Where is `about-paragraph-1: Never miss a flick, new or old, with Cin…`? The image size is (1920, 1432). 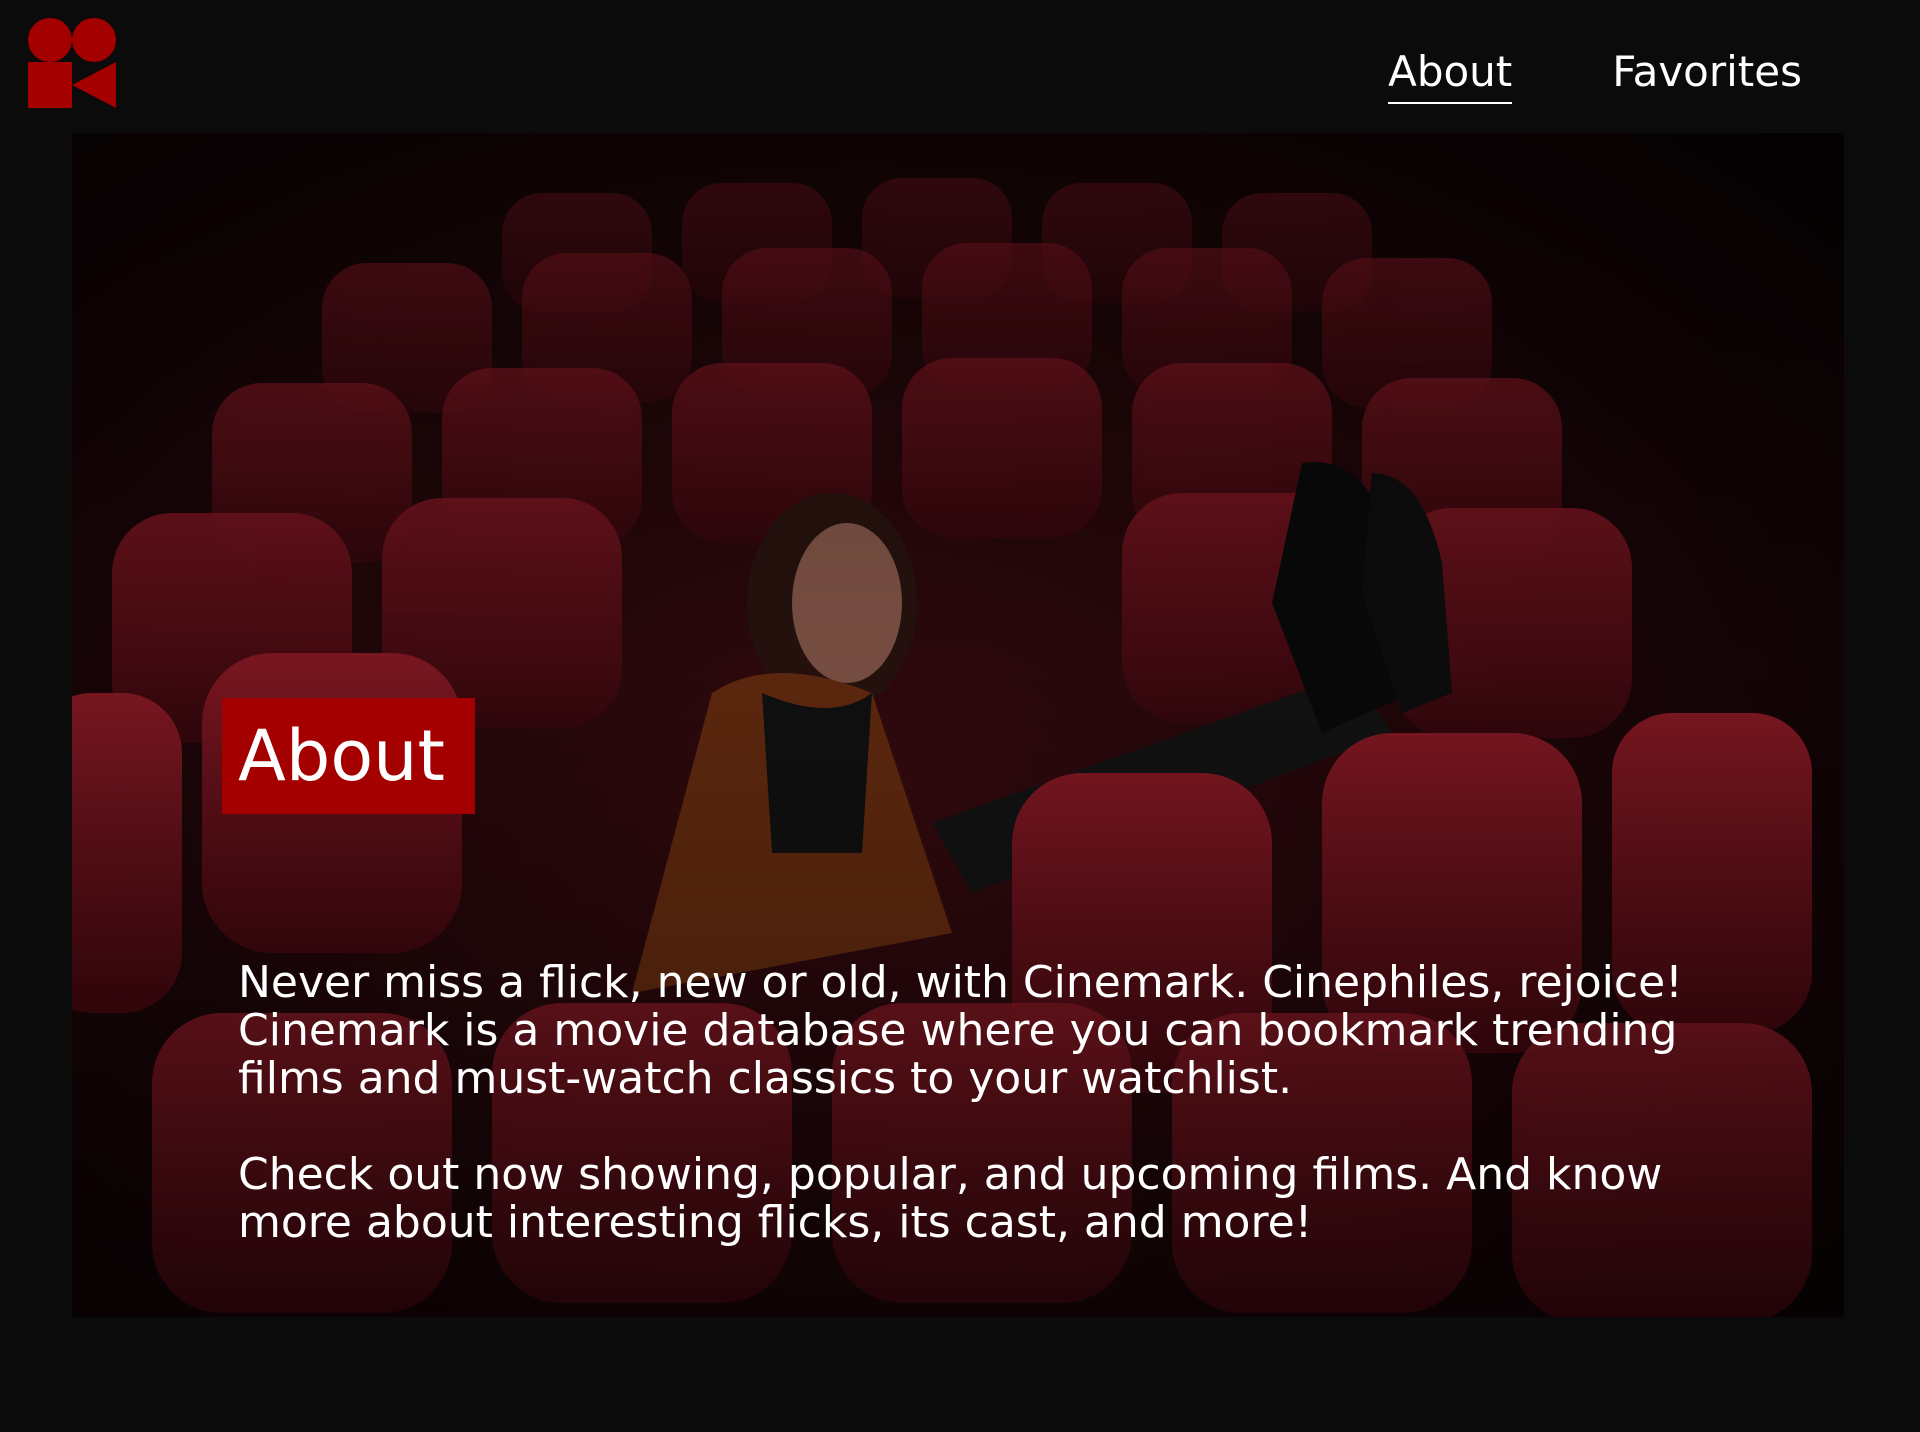 about-paragraph-1: Never miss a flick, new or old, with Cin… is located at coordinates (960, 1030).